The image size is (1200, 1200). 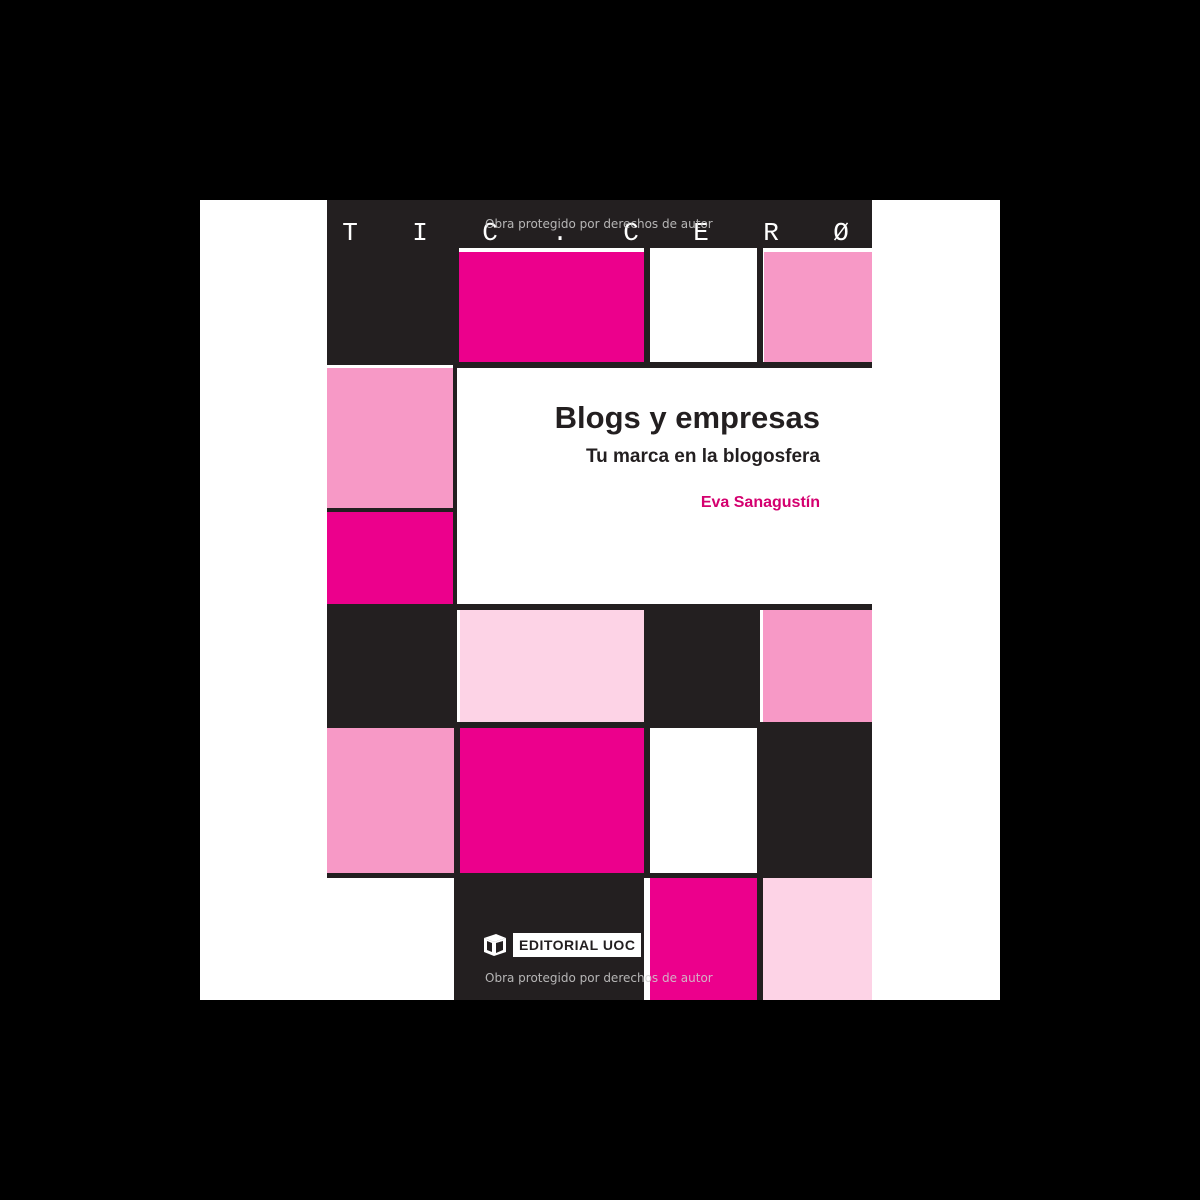 I want to click on series-letter: I, so click(x=420, y=233).